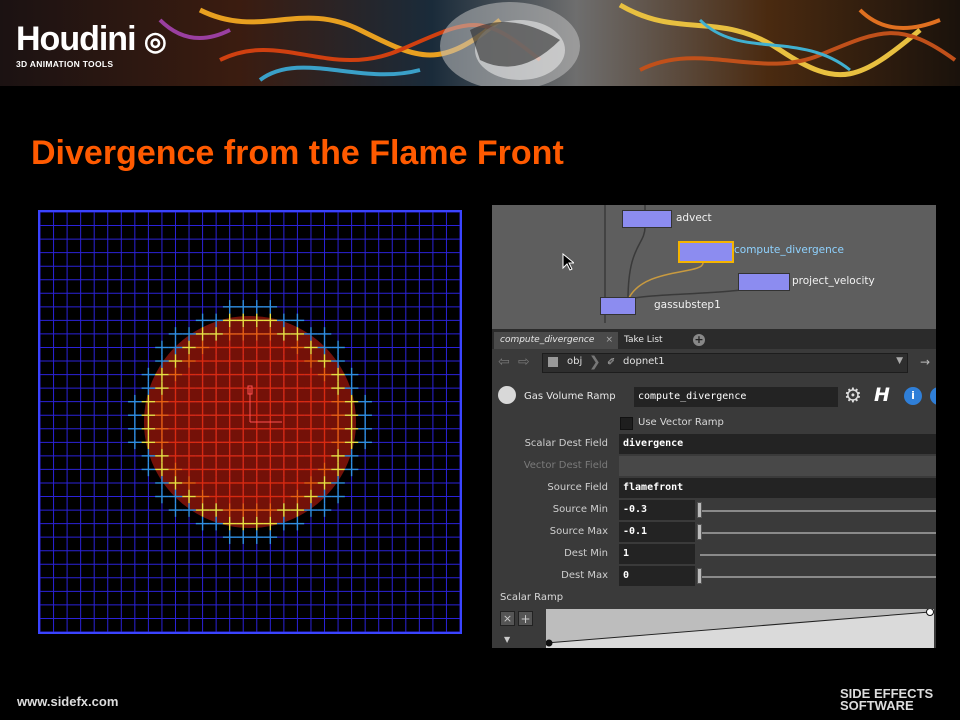  What do you see at coordinates (618, 306) in the screenshot?
I see `gassubstep-node` at bounding box center [618, 306].